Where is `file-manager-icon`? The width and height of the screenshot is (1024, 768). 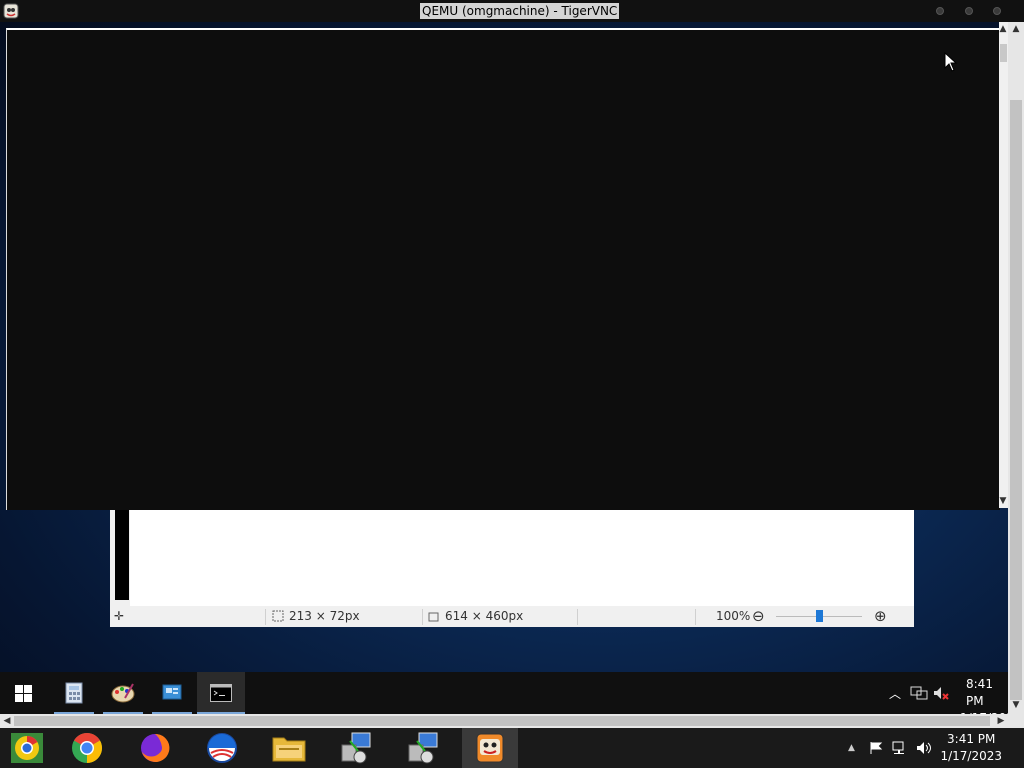 file-manager-icon is located at coordinates (289, 749).